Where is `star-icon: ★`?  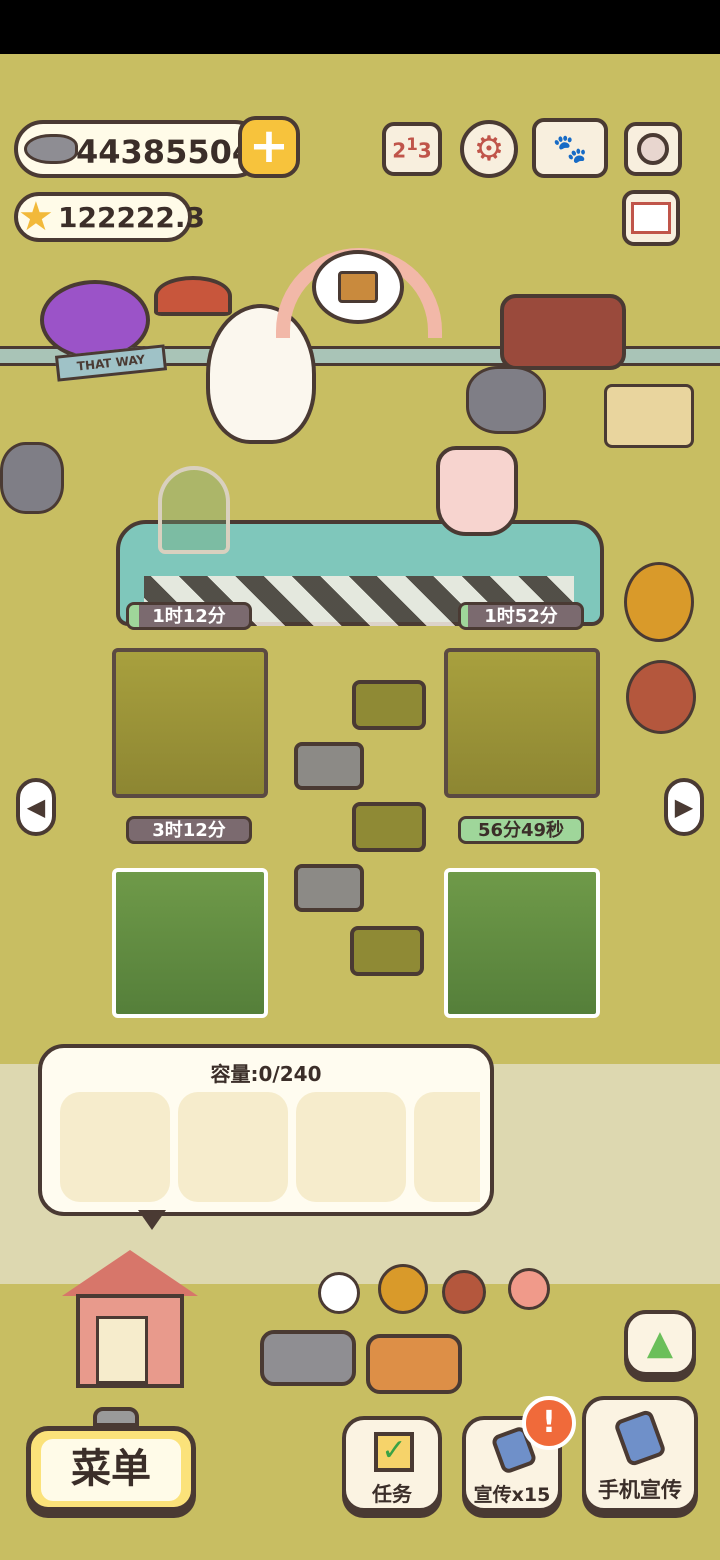 star-icon: ★ is located at coordinates (36, 217).